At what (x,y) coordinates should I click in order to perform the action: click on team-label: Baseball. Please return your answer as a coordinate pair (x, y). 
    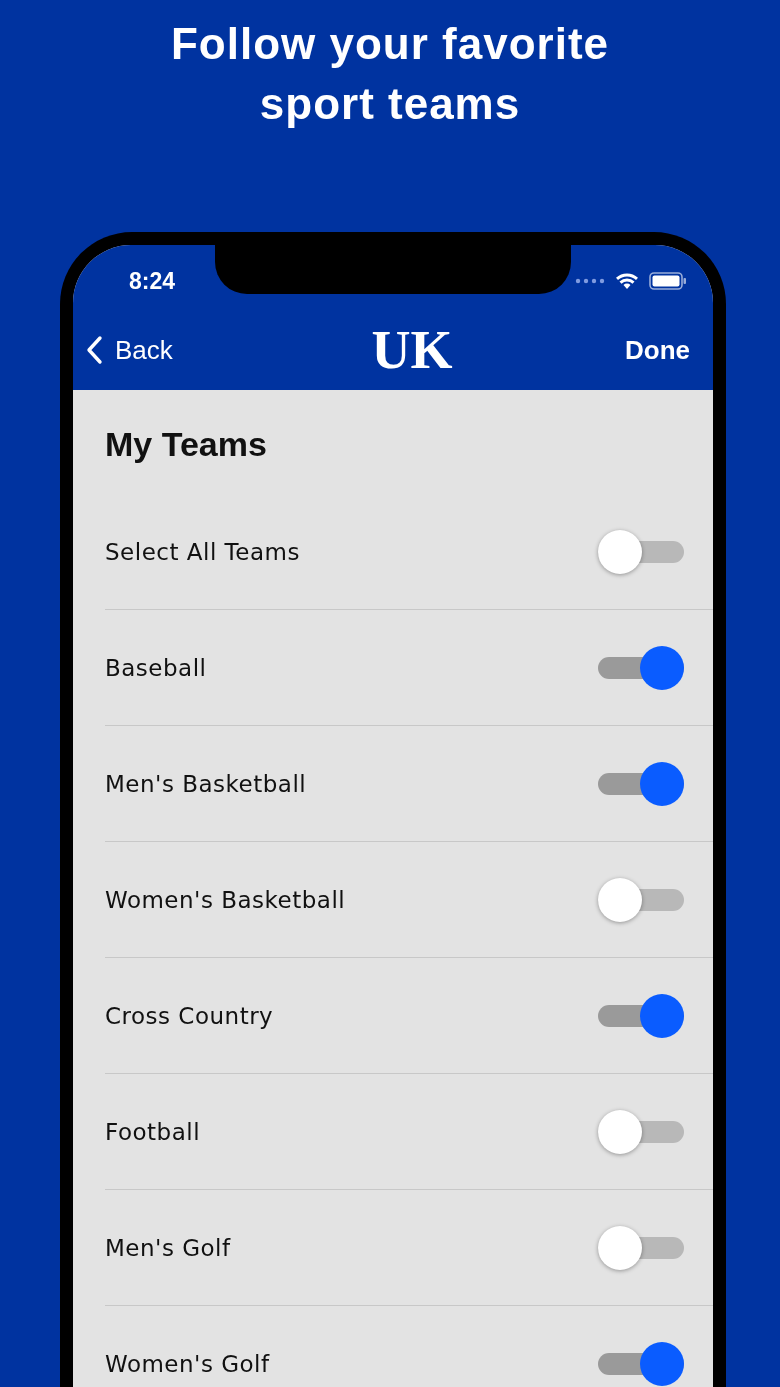
    Looking at the image, I should click on (156, 667).